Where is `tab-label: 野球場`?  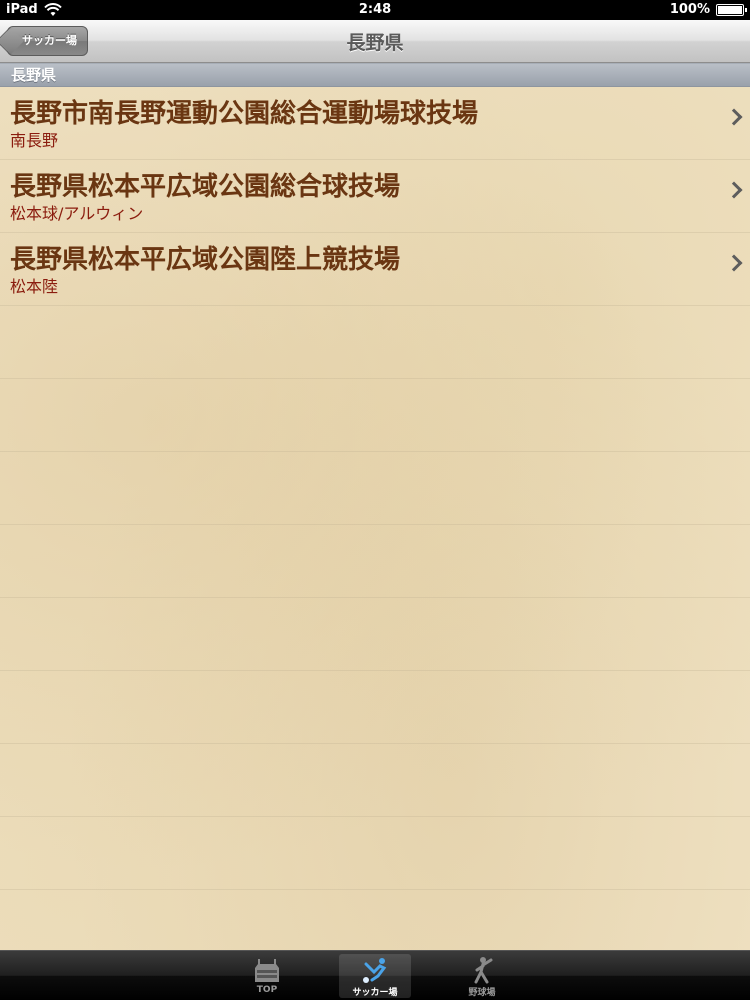
tab-label: 野球場 is located at coordinates (482, 993).